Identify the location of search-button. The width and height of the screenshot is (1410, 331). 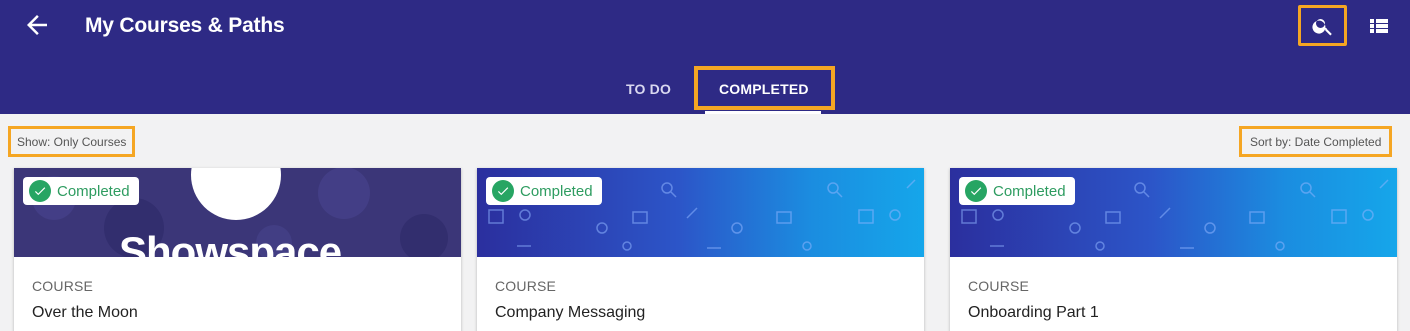
(1322, 25).